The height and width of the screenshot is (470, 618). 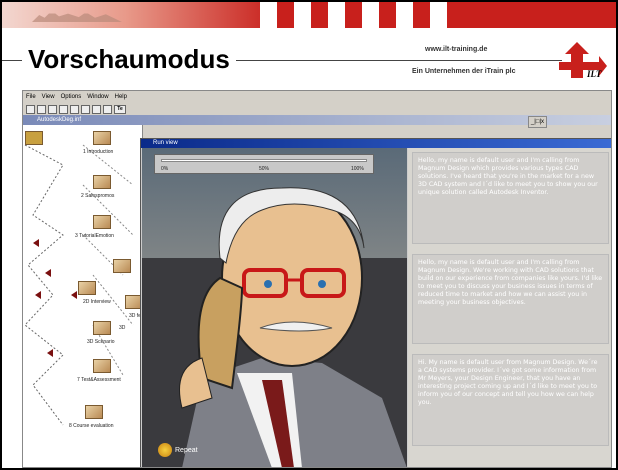 What do you see at coordinates (97, 98) in the screenshot?
I see `menu-window: Window` at bounding box center [97, 98].